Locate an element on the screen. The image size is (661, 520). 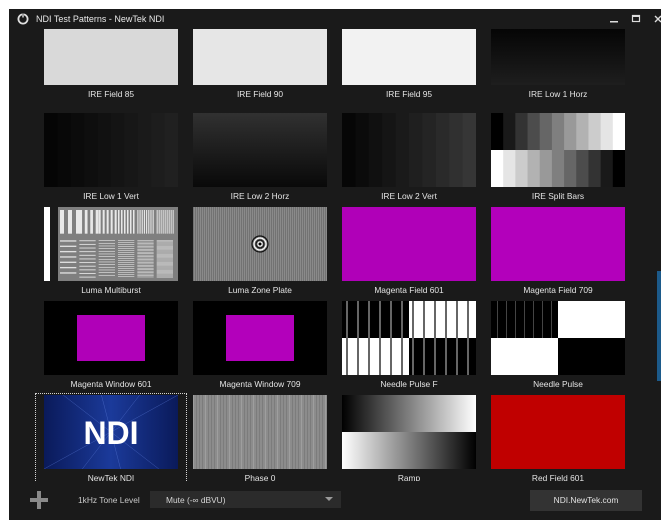
maximize-icon is located at coordinates (636, 18).